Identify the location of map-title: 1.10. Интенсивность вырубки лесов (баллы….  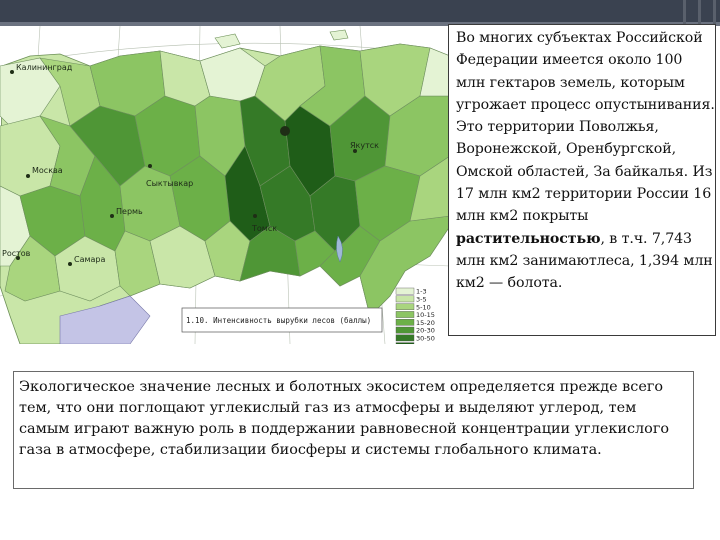
(278, 320).